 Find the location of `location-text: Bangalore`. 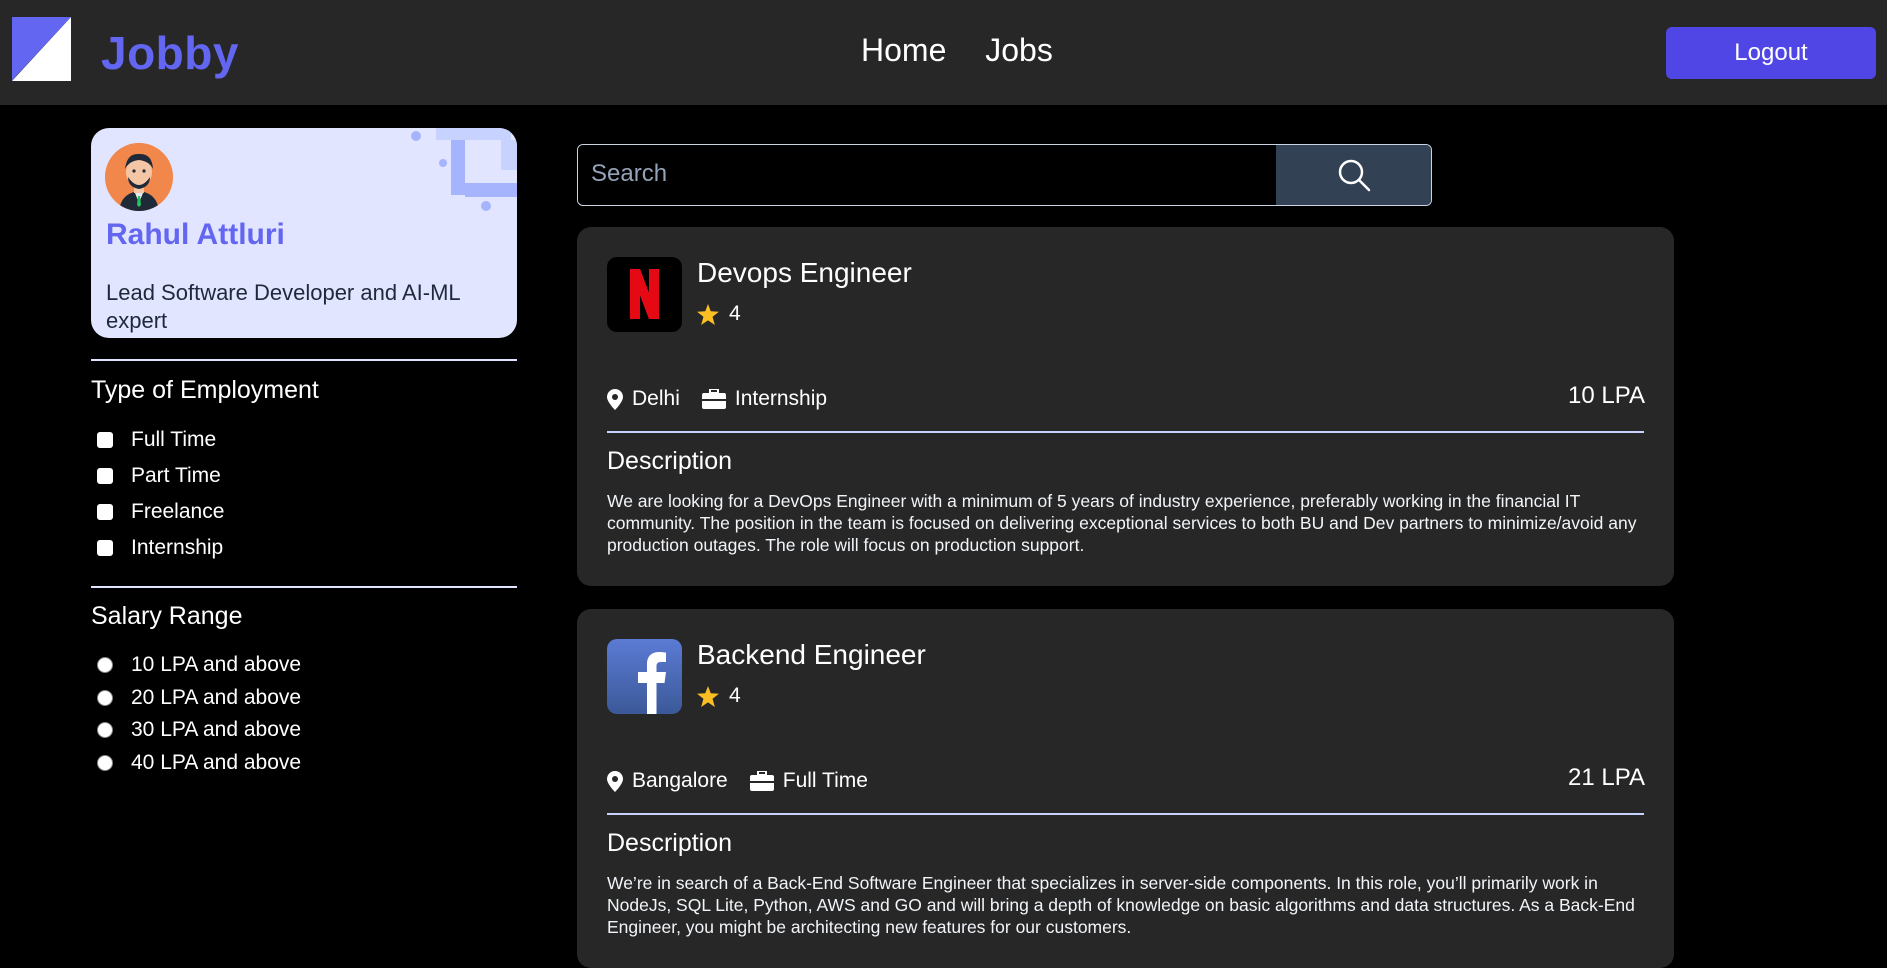

location-text: Bangalore is located at coordinates (680, 780).